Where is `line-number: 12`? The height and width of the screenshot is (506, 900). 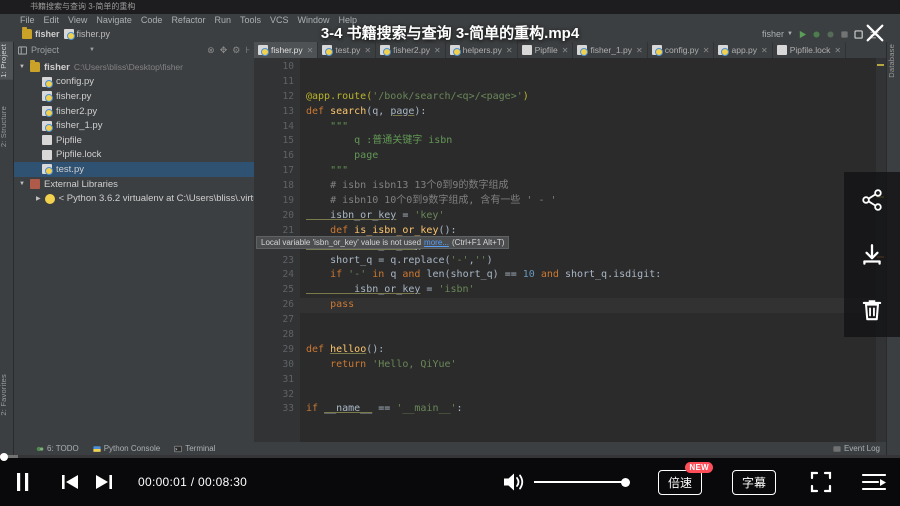
line-number: 12 is located at coordinates (288, 96).